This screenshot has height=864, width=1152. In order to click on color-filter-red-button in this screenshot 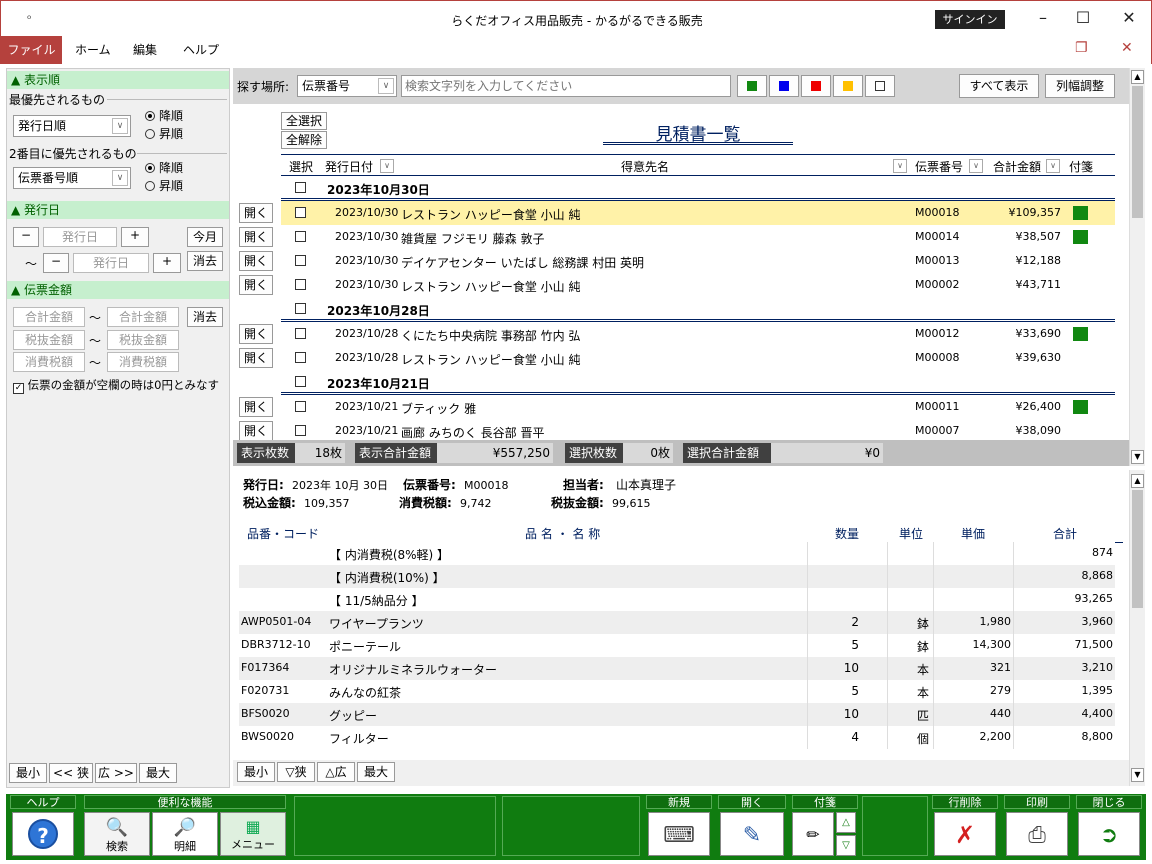, I will do `click(816, 86)`.